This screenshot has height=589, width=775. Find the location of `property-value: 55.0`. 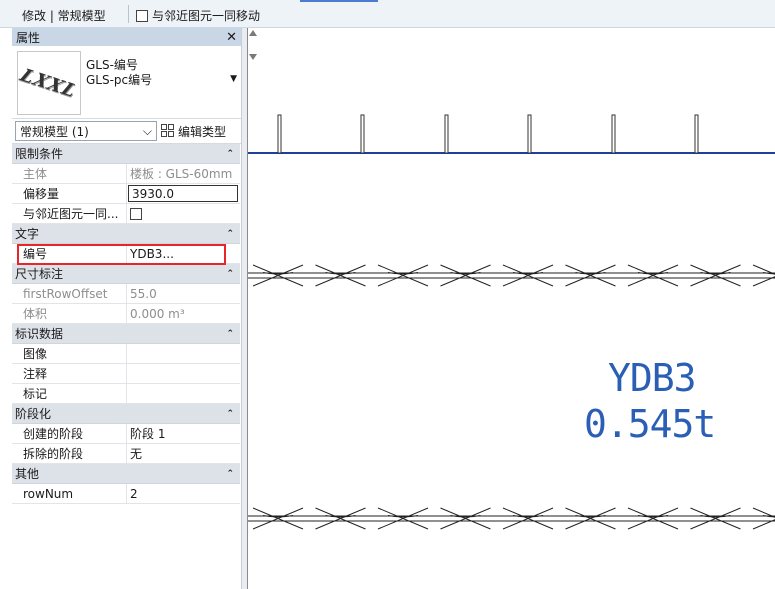

property-value: 55.0 is located at coordinates (143, 293).